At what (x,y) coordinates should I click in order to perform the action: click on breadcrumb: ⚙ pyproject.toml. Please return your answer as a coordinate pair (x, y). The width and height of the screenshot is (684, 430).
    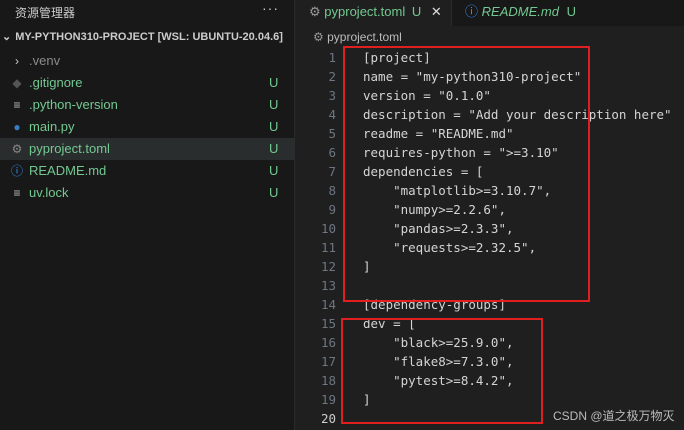
    Looking at the image, I should click on (357, 37).